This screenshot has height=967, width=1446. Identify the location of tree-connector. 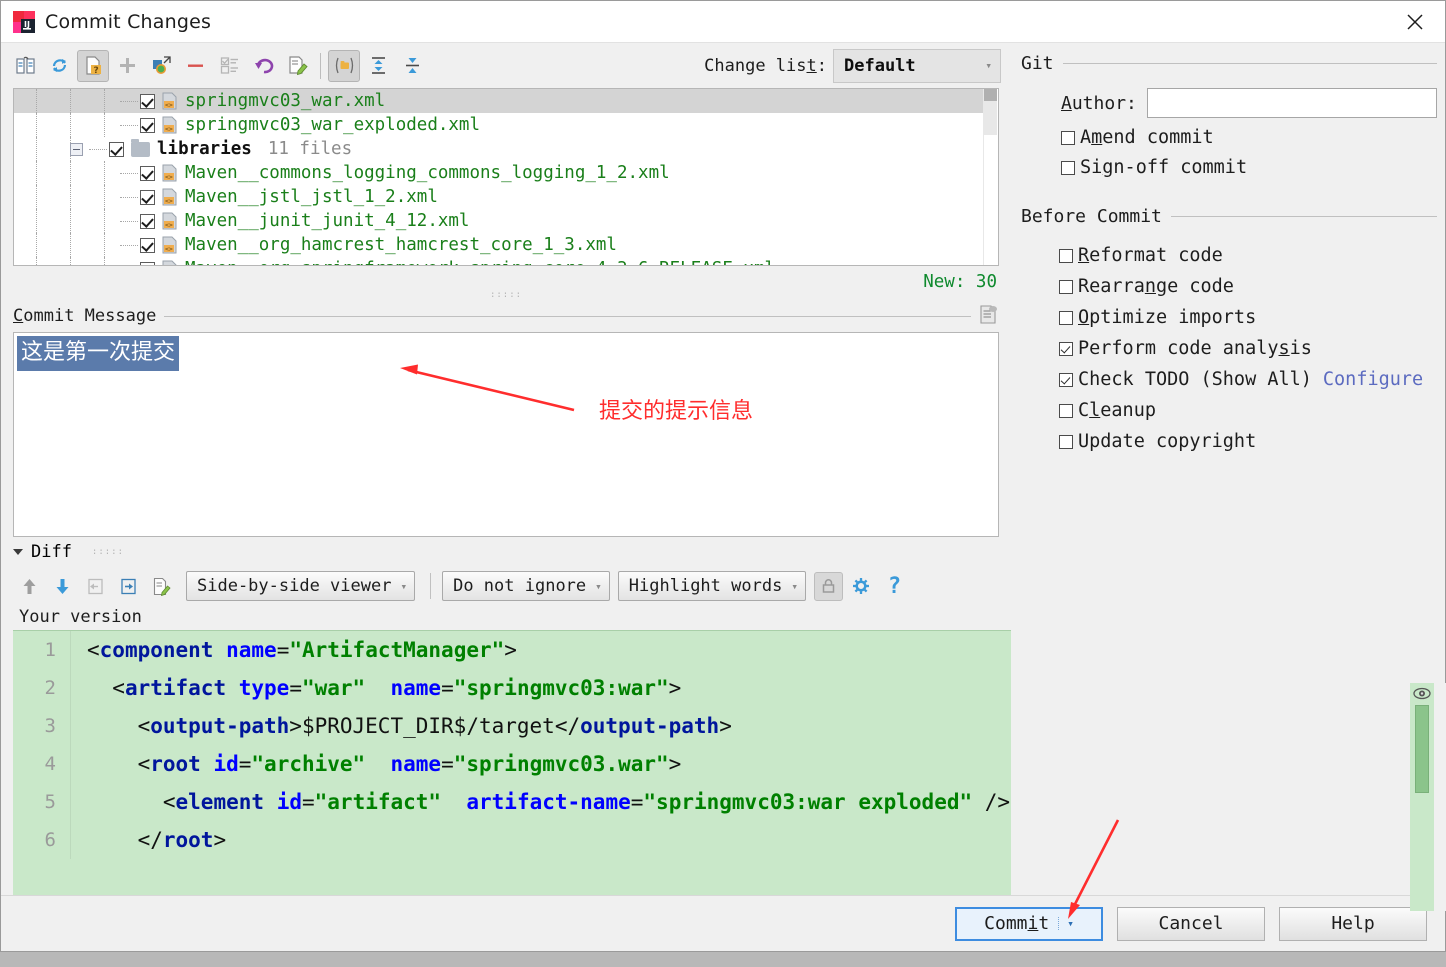
(98, 149).